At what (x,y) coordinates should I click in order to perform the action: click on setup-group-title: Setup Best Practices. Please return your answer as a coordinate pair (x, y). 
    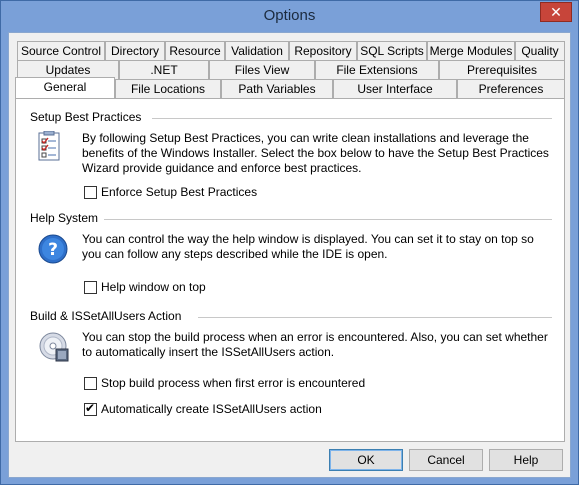
    Looking at the image, I should click on (86, 117).